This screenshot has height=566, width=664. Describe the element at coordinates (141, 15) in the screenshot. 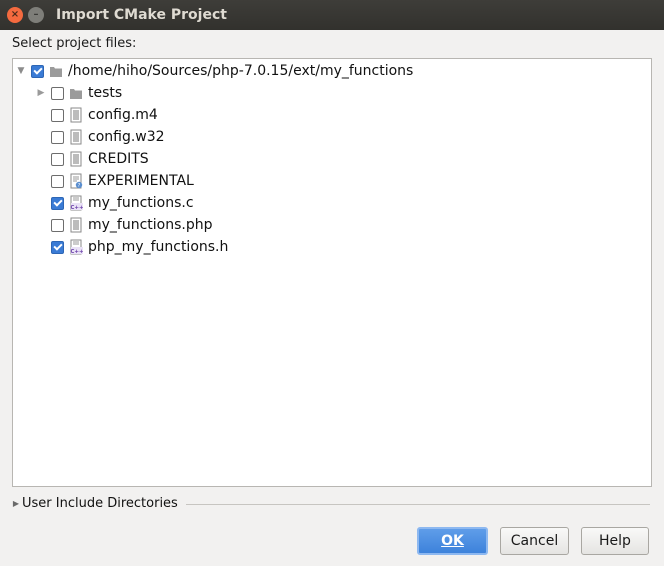

I see `window-title: Import CMake Project` at that location.